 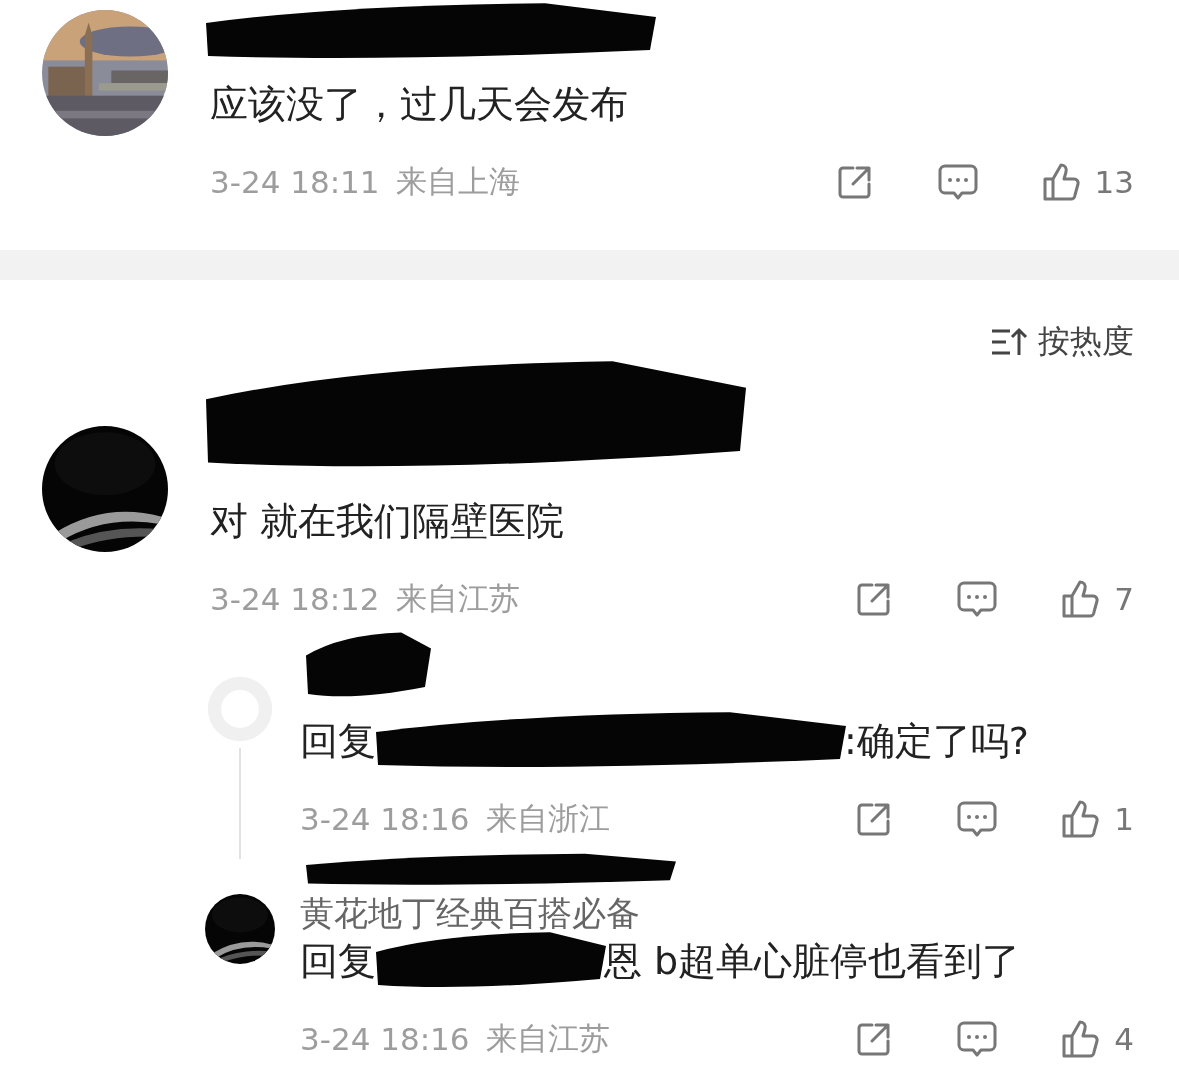 I want to click on sort-button: 按热度, so click(x=1062, y=342).